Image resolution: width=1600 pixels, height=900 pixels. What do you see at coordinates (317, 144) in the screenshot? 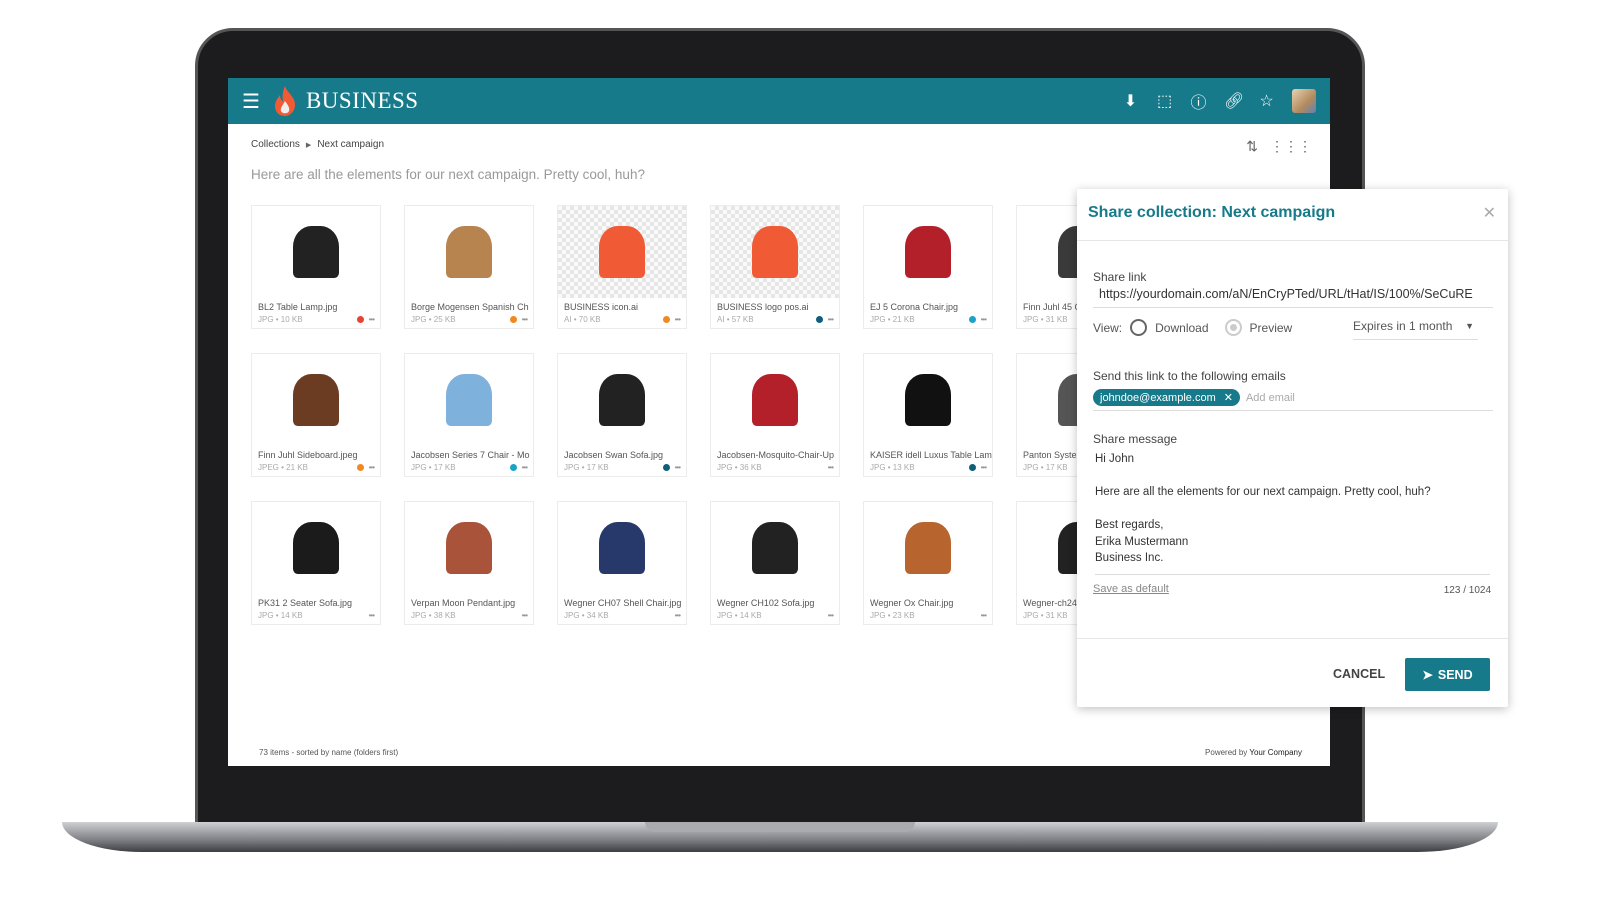
I see `breadcrumb: Collections ▶ Next campaign` at bounding box center [317, 144].